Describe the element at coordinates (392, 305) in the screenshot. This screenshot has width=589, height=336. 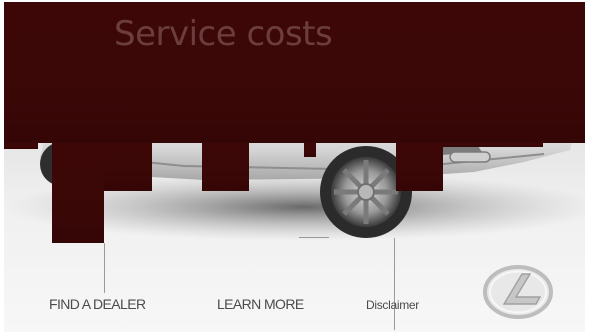
I see `disclaimer-link: Disclaimer` at that location.